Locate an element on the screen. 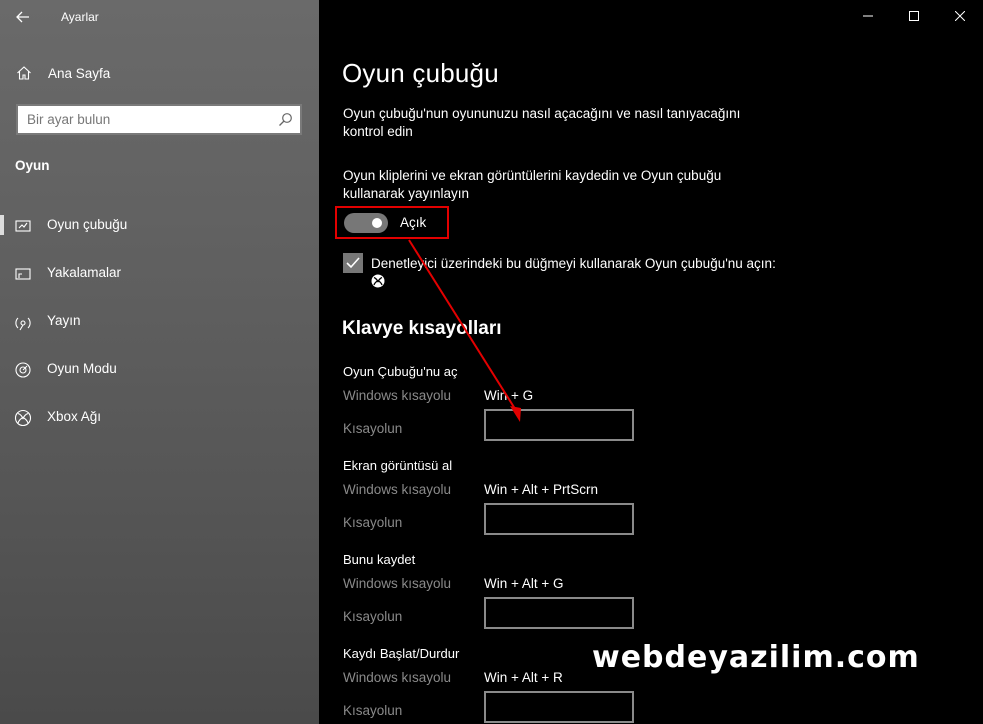 The width and height of the screenshot is (983, 724). sidebar-item-label: Yayın is located at coordinates (64, 320).